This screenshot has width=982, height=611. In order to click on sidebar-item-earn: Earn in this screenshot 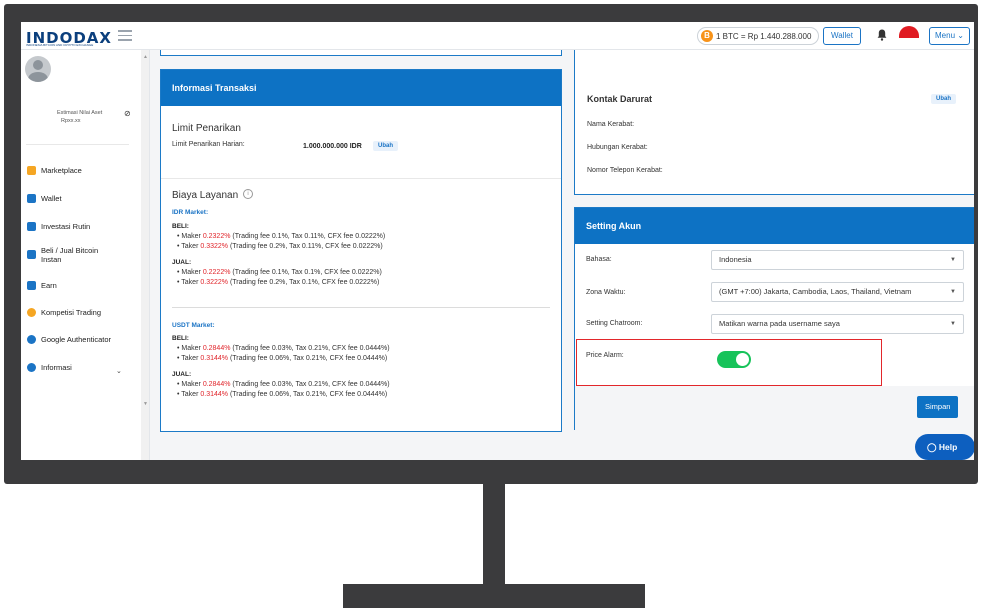, I will do `click(42, 285)`.